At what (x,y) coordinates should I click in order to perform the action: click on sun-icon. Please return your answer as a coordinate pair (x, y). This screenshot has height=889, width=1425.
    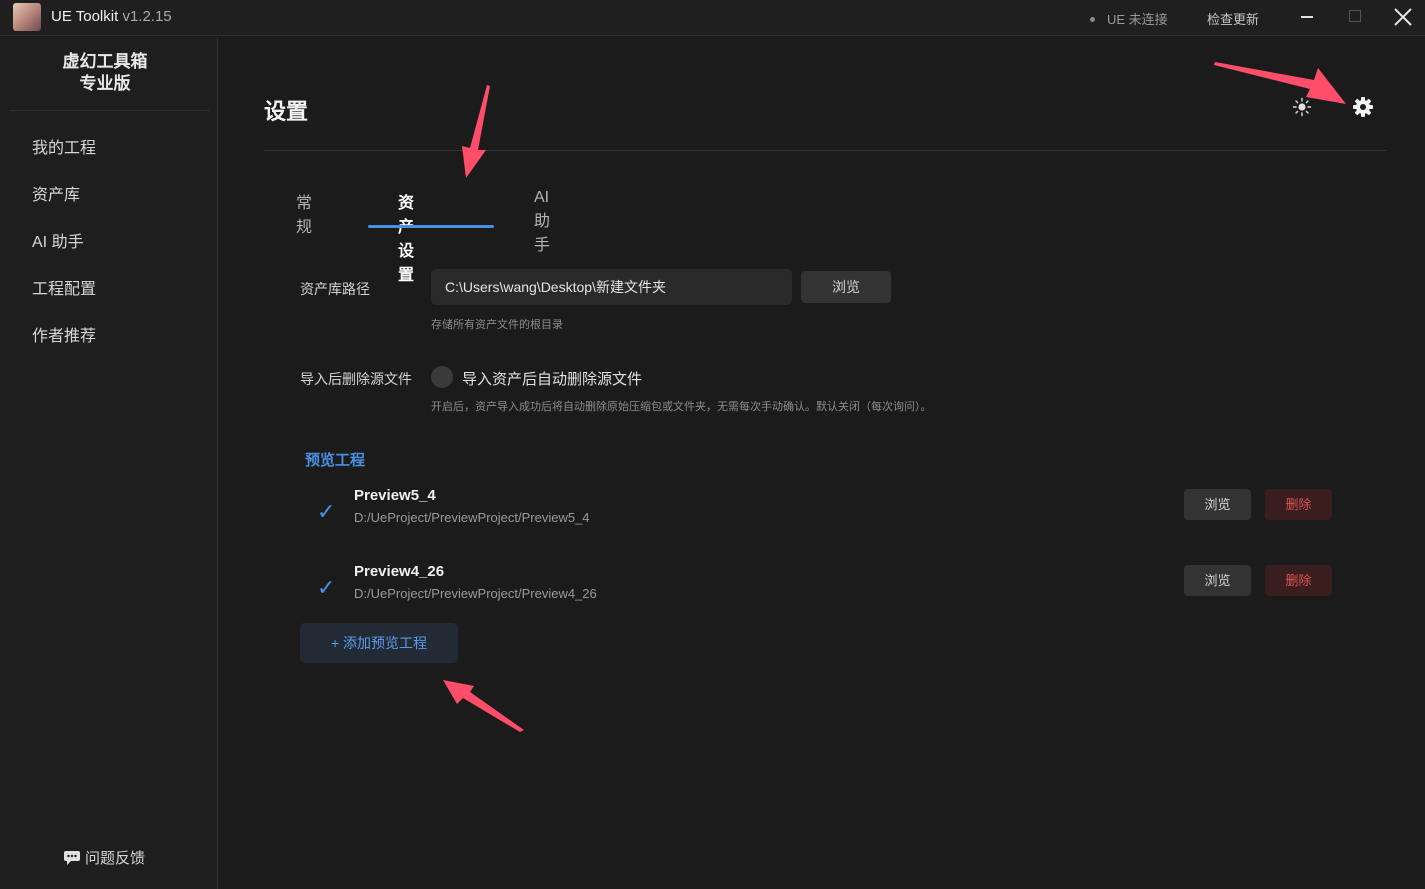
    Looking at the image, I should click on (1302, 107).